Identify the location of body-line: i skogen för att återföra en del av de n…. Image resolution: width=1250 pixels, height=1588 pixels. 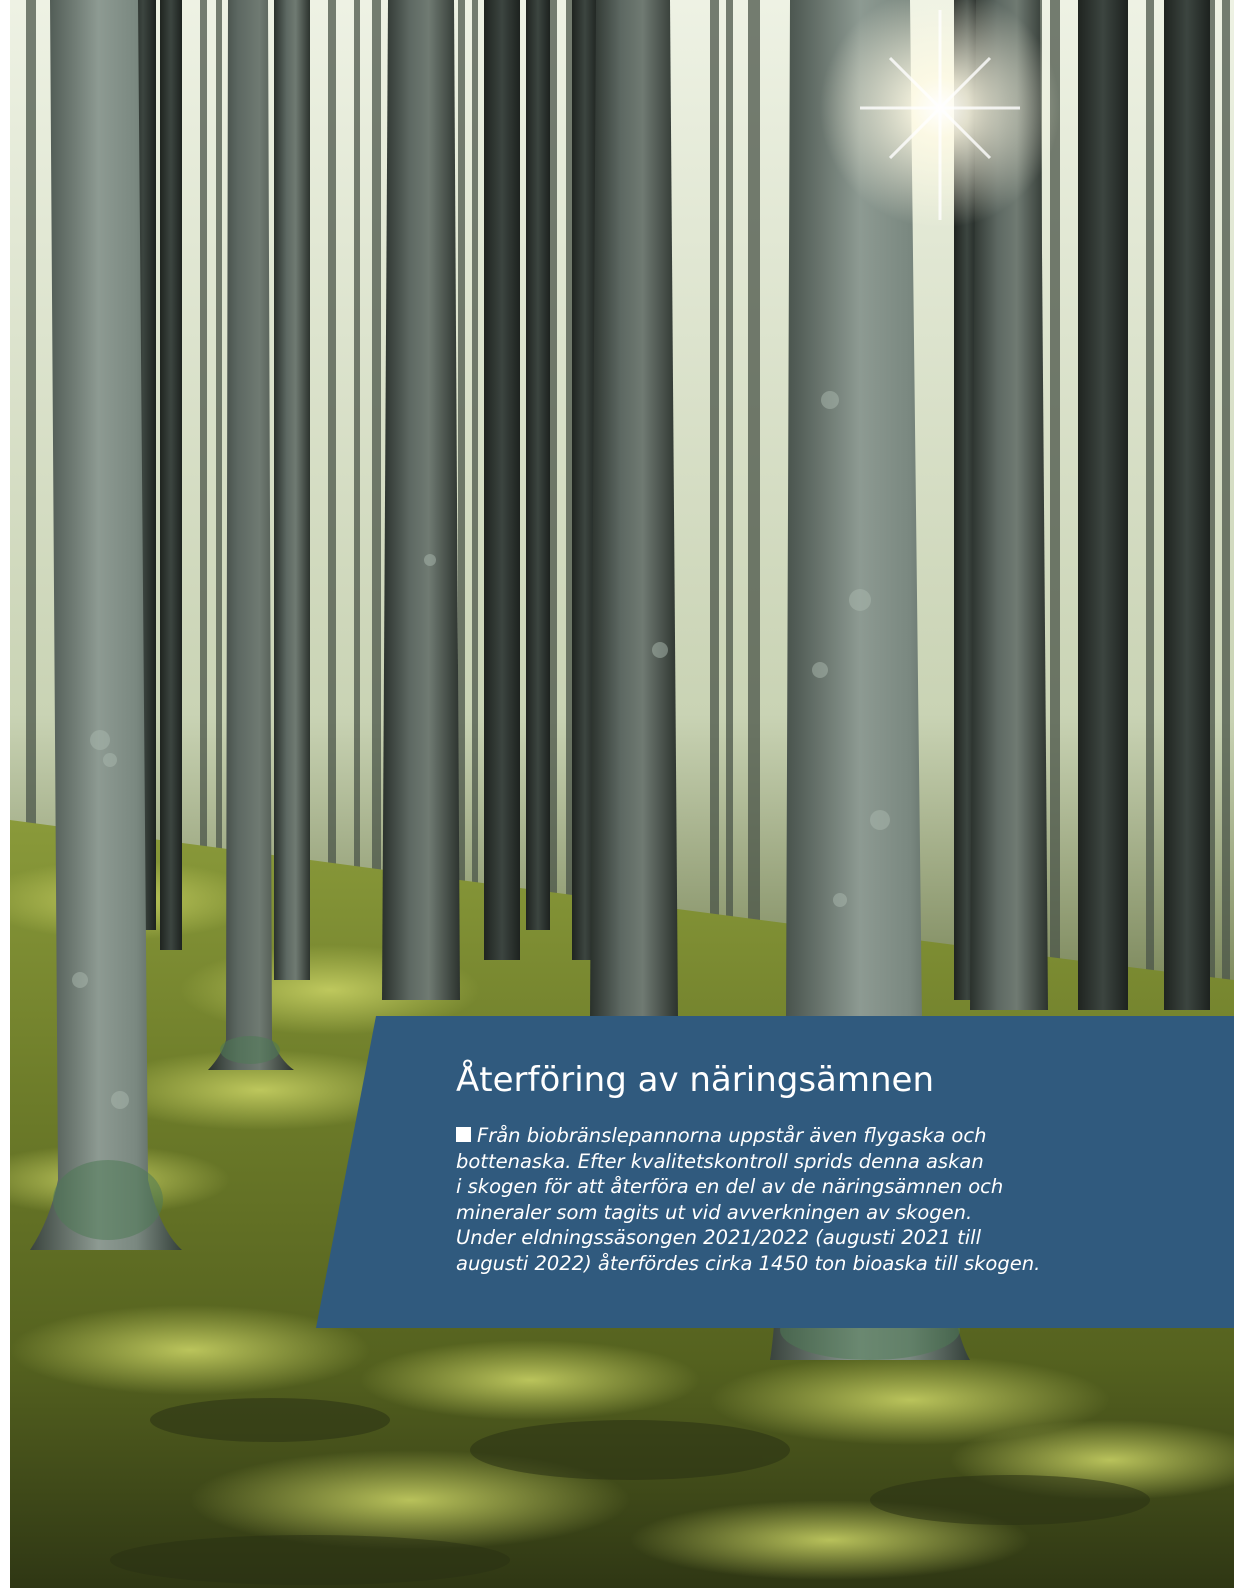
(730, 1186).